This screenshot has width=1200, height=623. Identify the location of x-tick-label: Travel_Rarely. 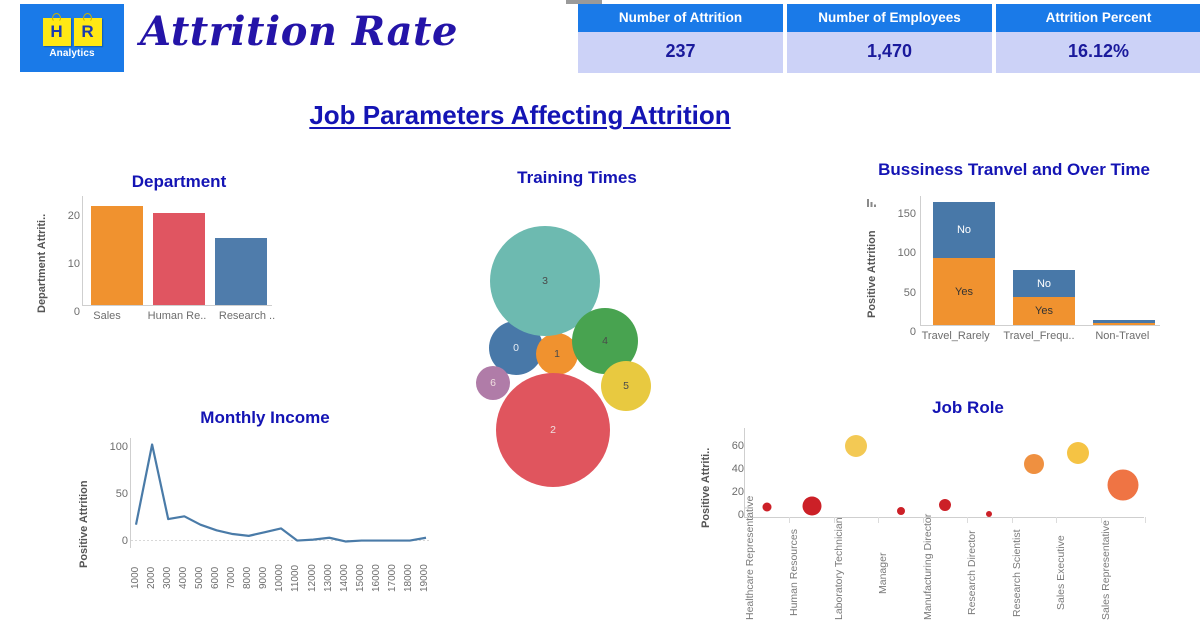
(955, 336).